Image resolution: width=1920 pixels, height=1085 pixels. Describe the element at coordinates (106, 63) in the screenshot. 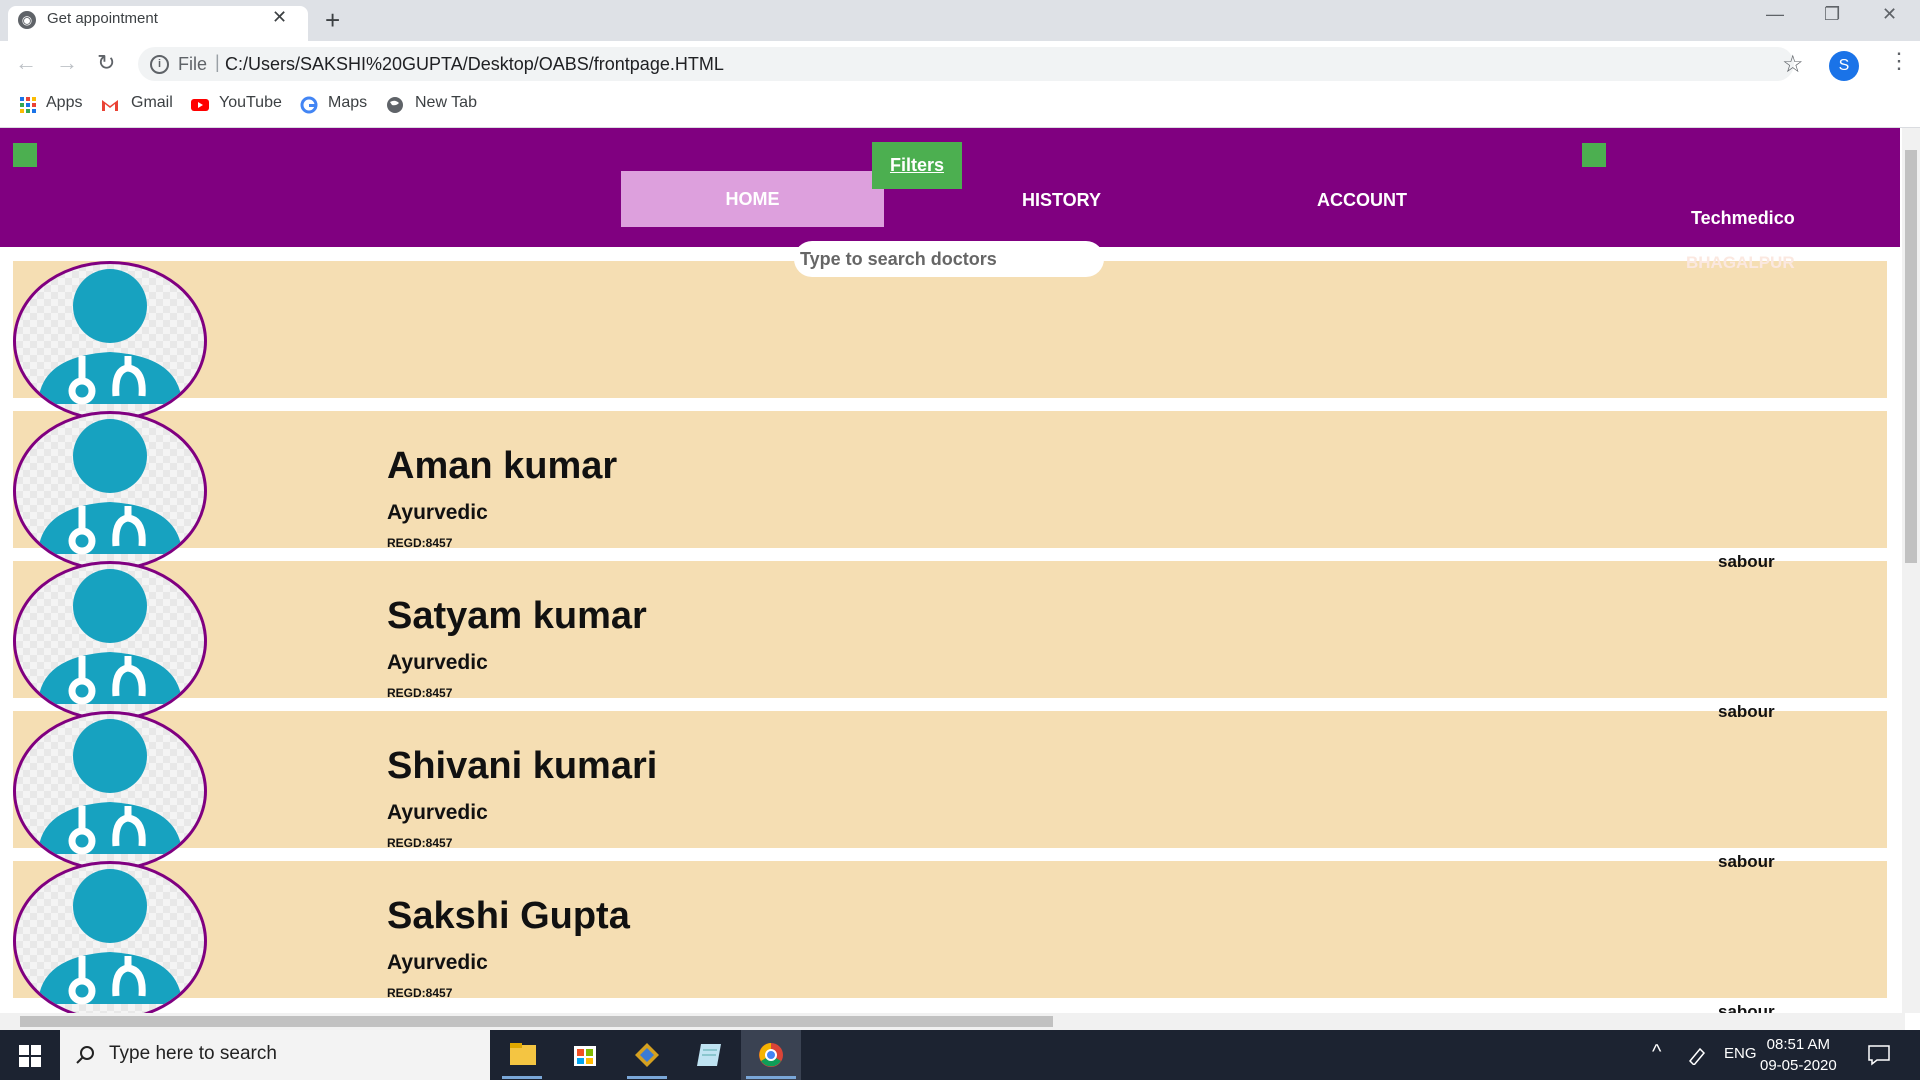

I see `reload-button: ↻` at that location.